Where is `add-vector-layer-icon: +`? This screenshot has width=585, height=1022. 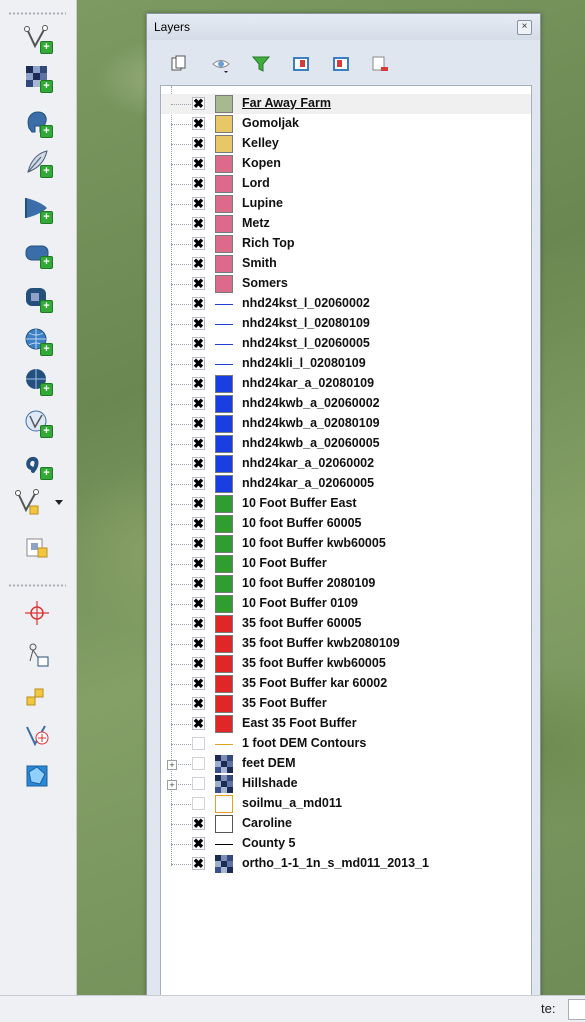
add-vector-layer-icon: + is located at coordinates (38, 39).